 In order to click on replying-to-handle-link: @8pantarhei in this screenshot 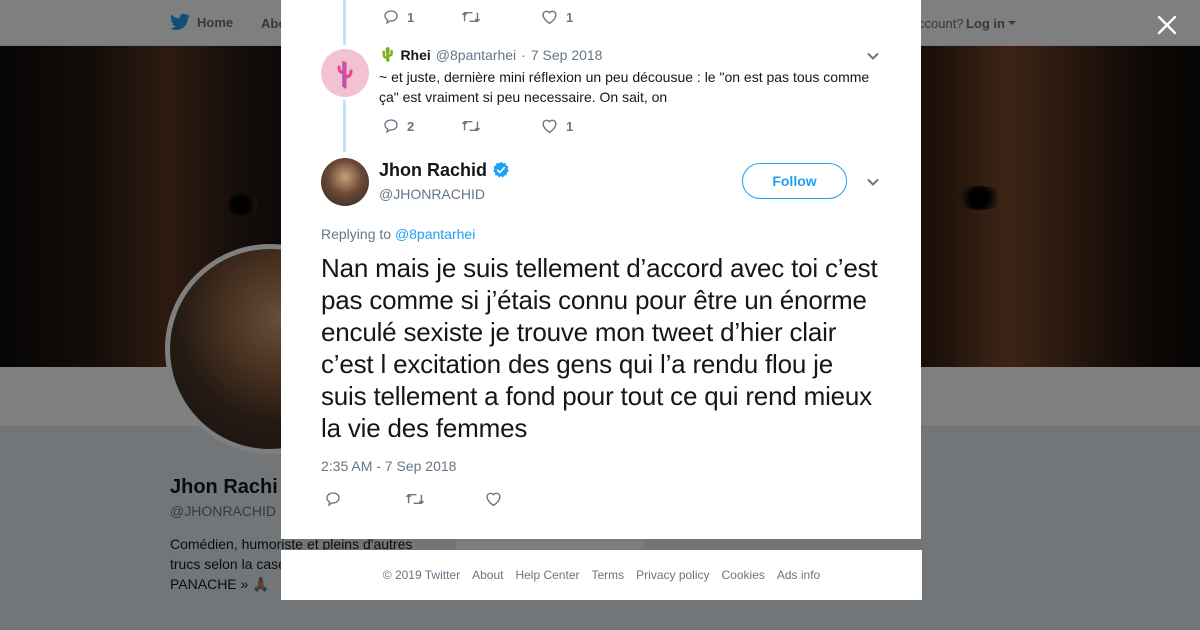, I will do `click(435, 234)`.